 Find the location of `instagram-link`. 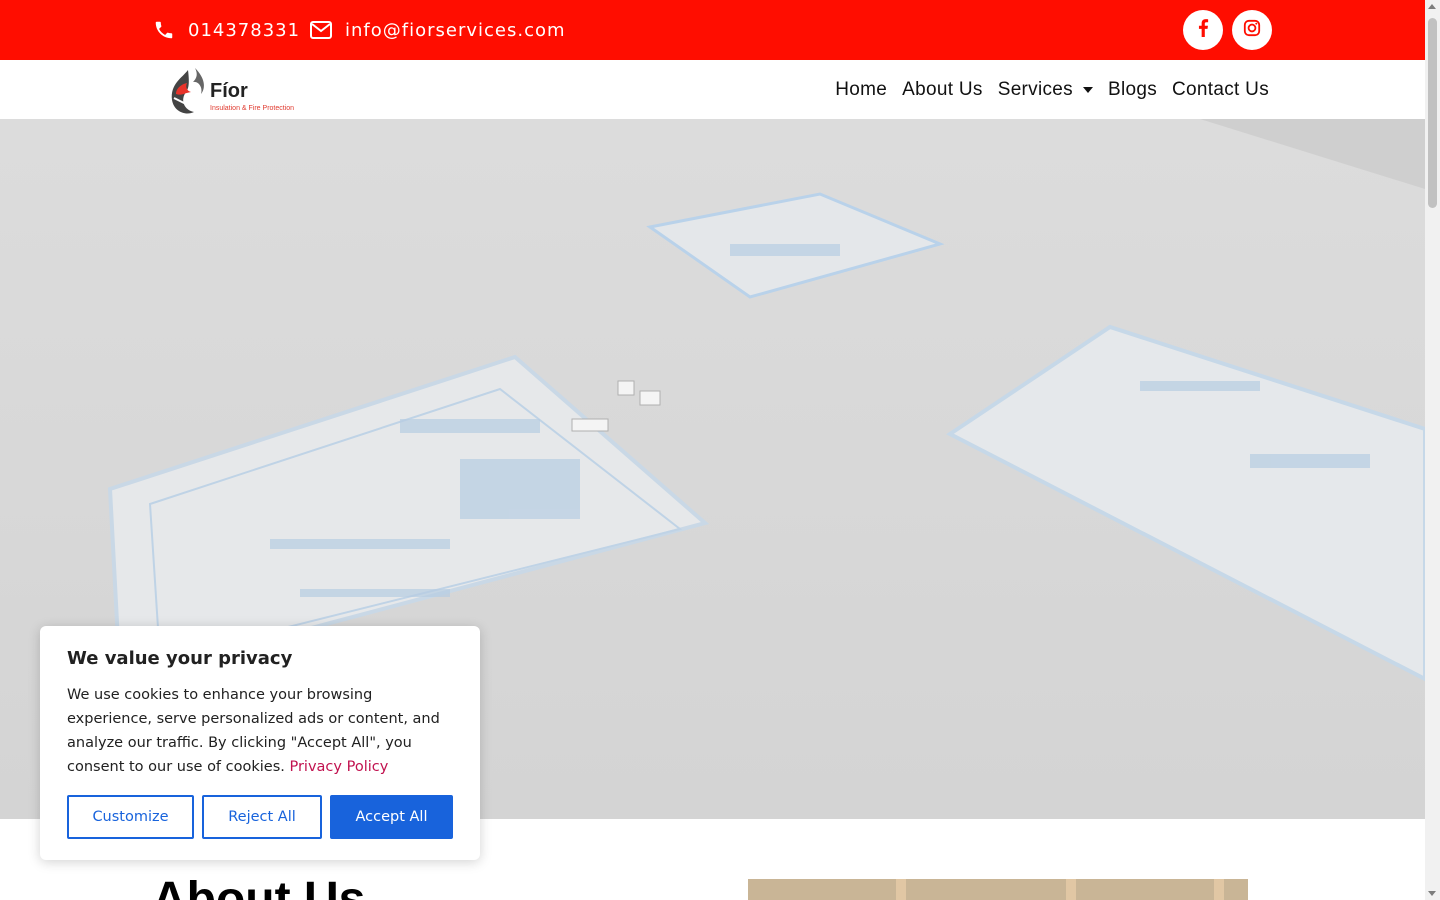

instagram-link is located at coordinates (1252, 30).